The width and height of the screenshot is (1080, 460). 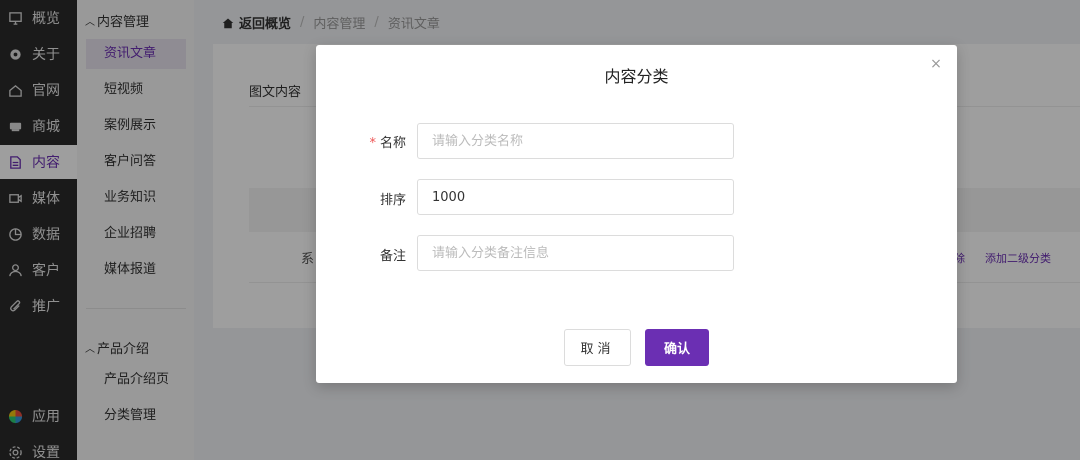 I want to click on order-label: 排序, so click(x=392, y=200).